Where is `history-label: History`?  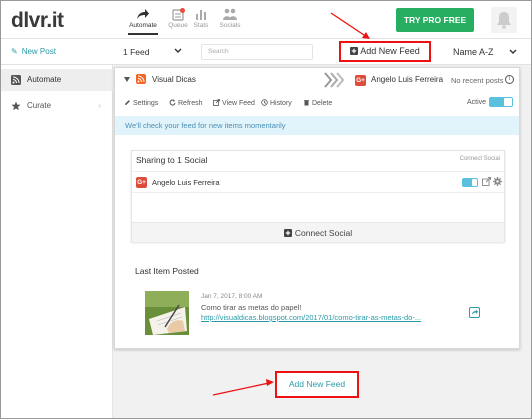
history-label: History is located at coordinates (281, 103).